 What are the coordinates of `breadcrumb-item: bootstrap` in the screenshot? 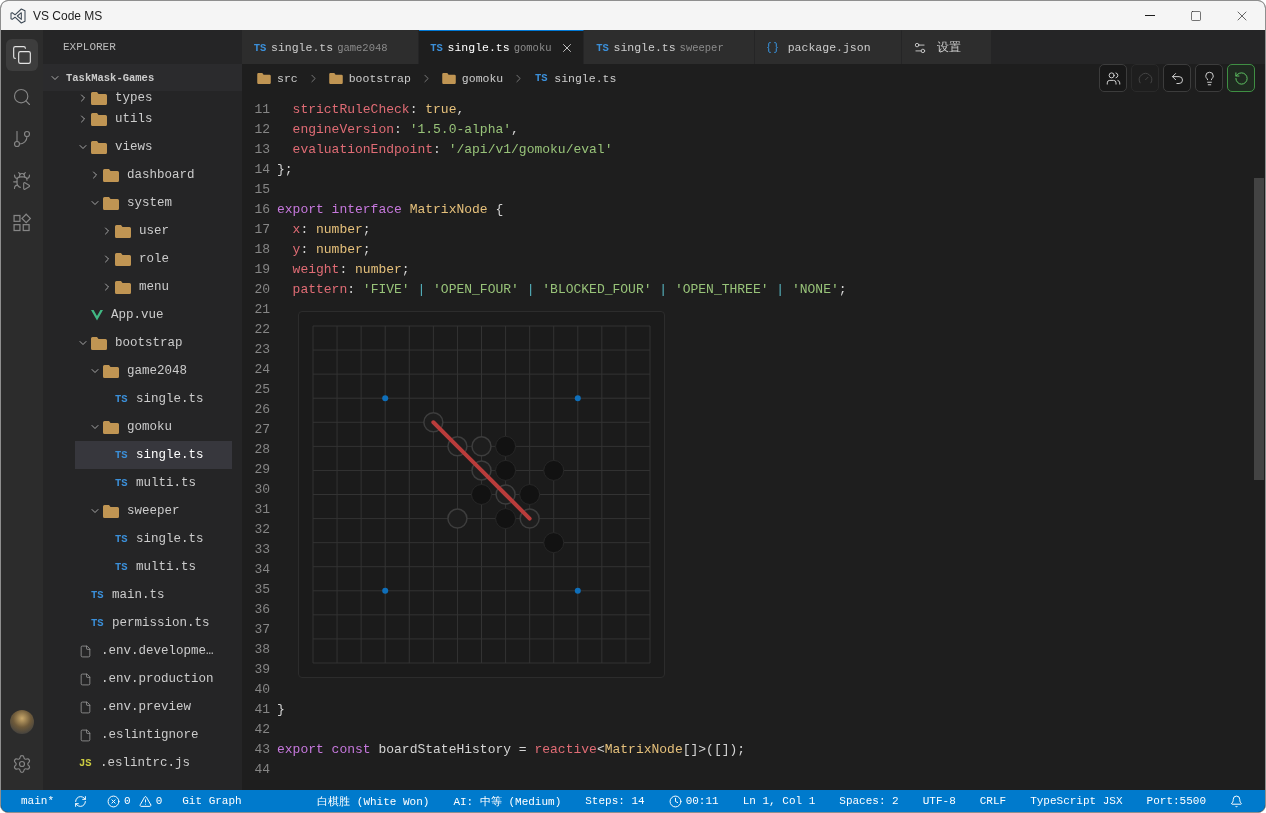 It's located at (369, 78).